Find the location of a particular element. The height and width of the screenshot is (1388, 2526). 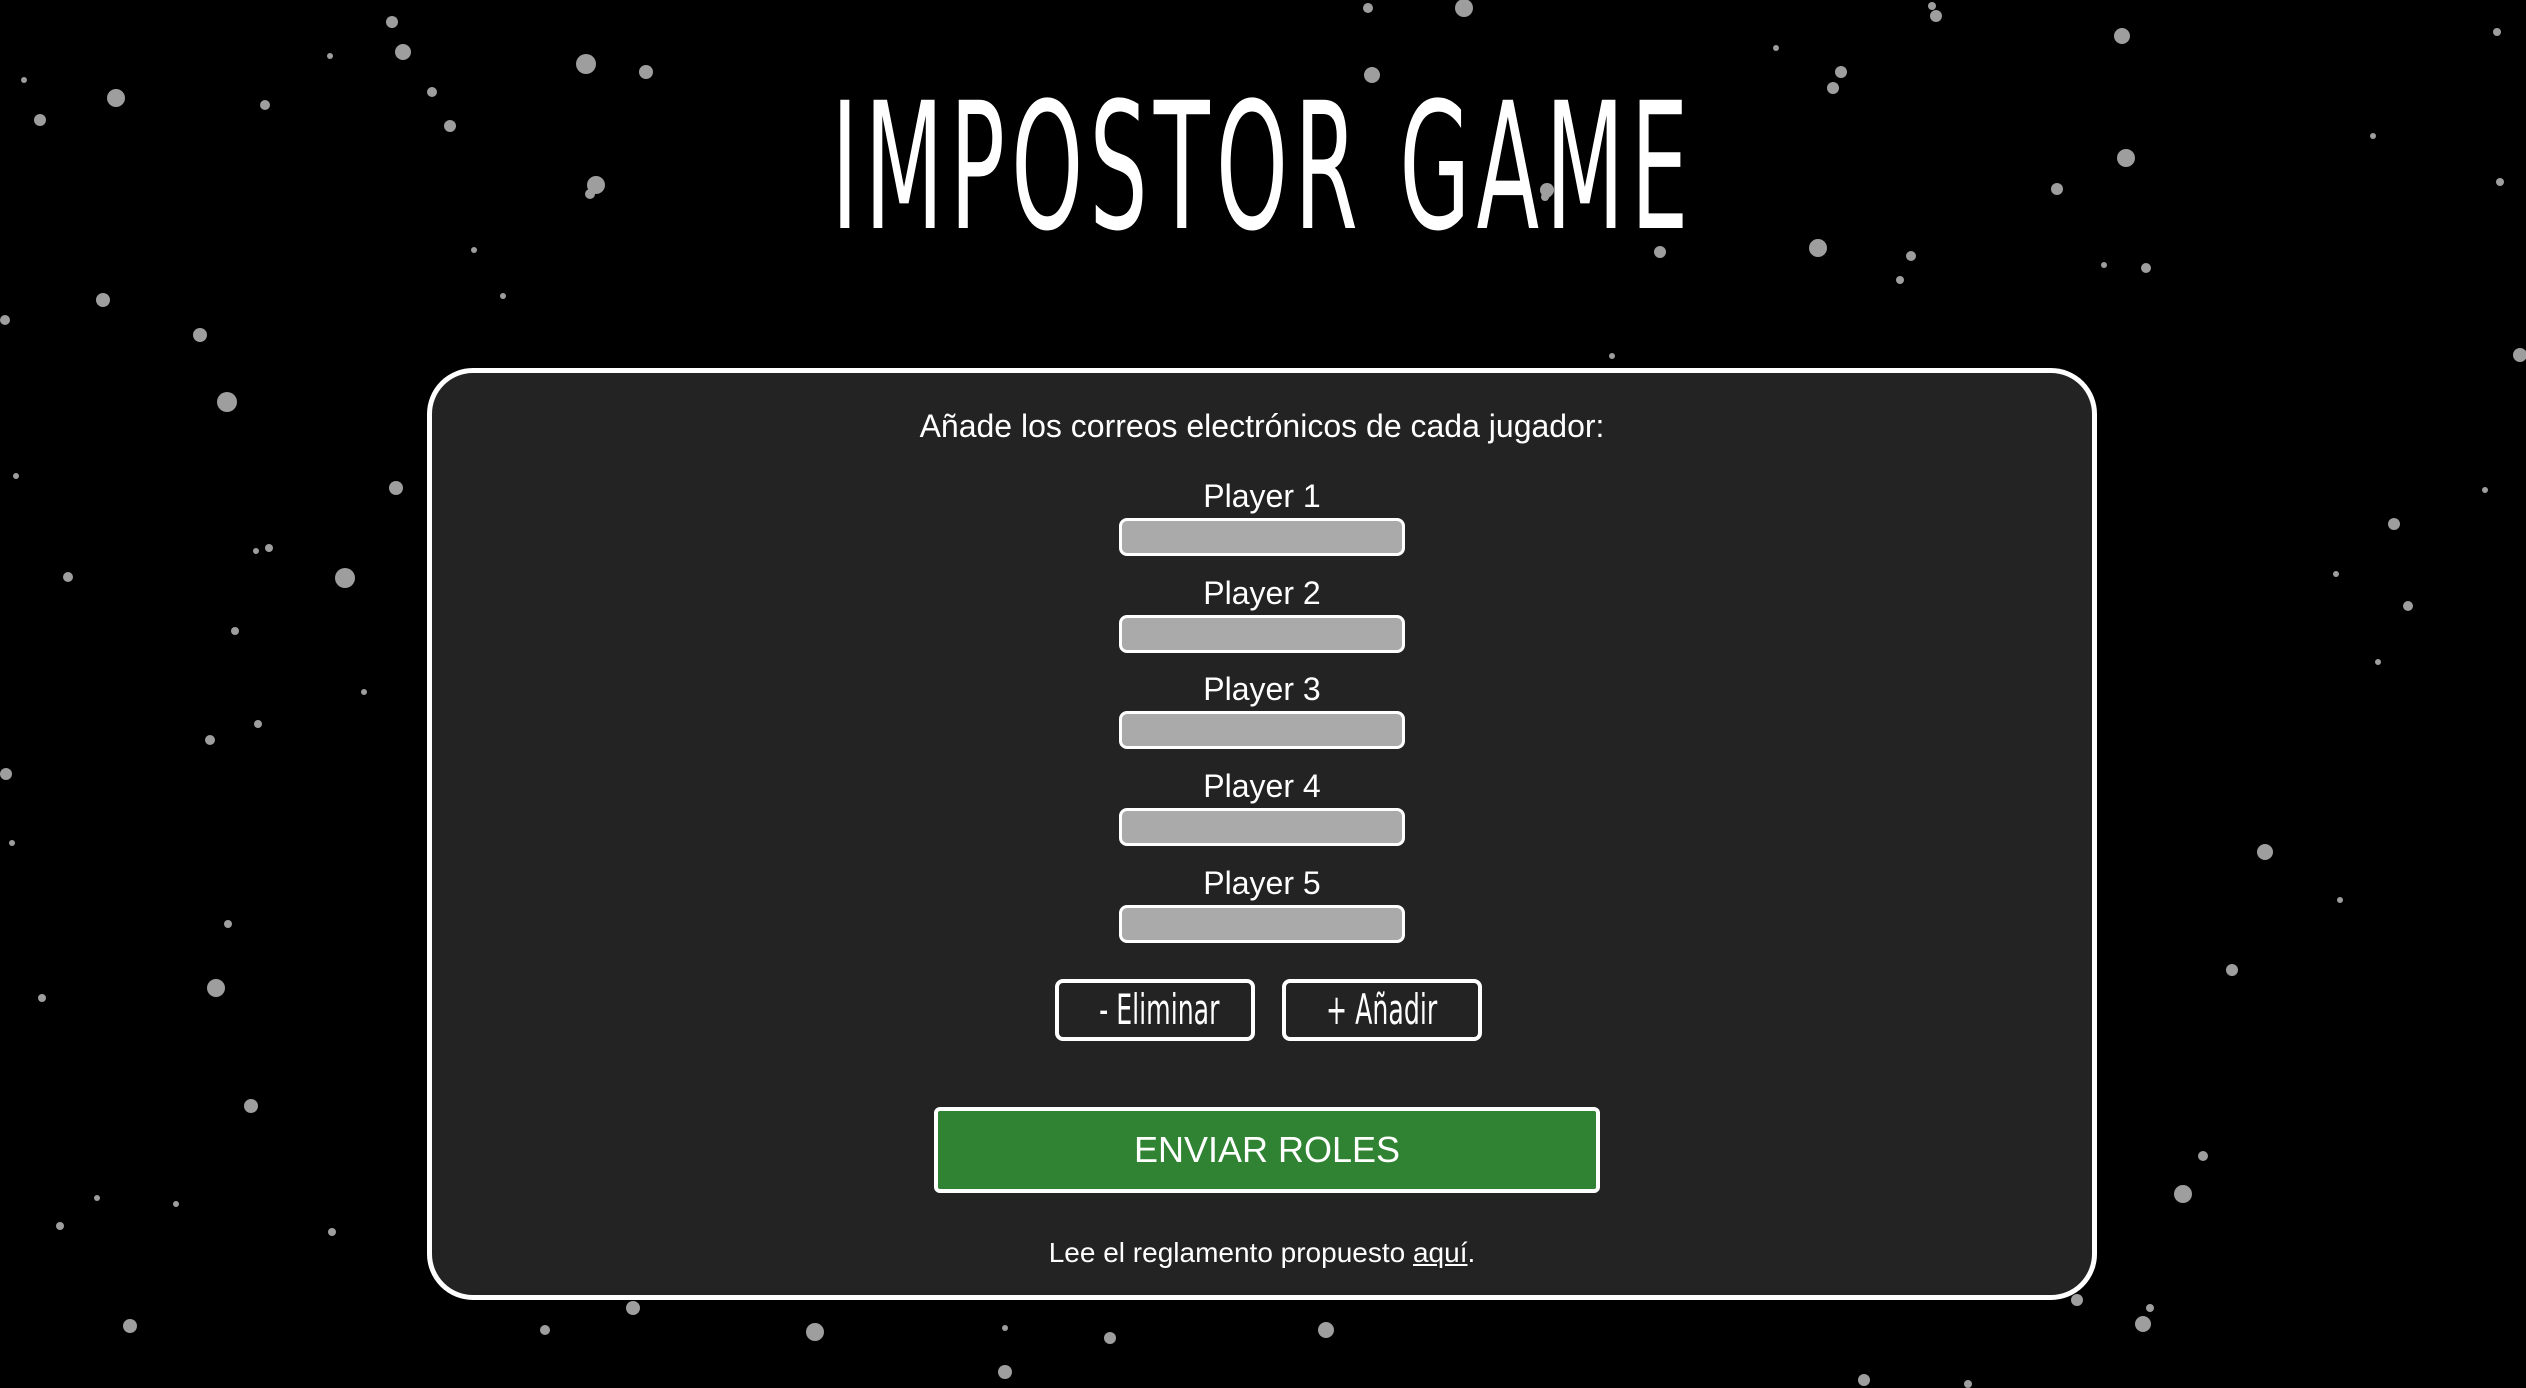

send-roles-button: ENVIAR ROLES is located at coordinates (1267, 1150).